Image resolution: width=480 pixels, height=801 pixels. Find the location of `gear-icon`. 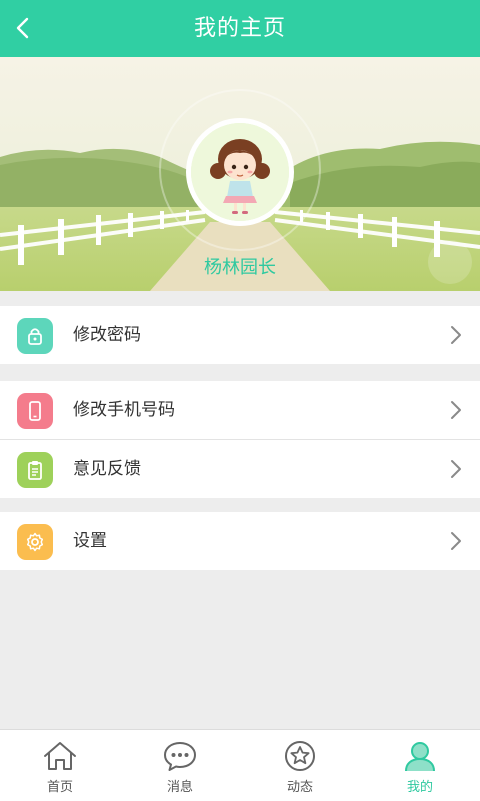

gear-icon is located at coordinates (35, 542).